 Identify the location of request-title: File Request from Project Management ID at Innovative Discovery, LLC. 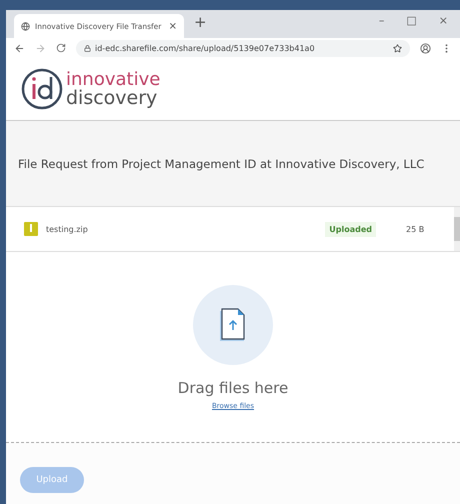
(221, 163).